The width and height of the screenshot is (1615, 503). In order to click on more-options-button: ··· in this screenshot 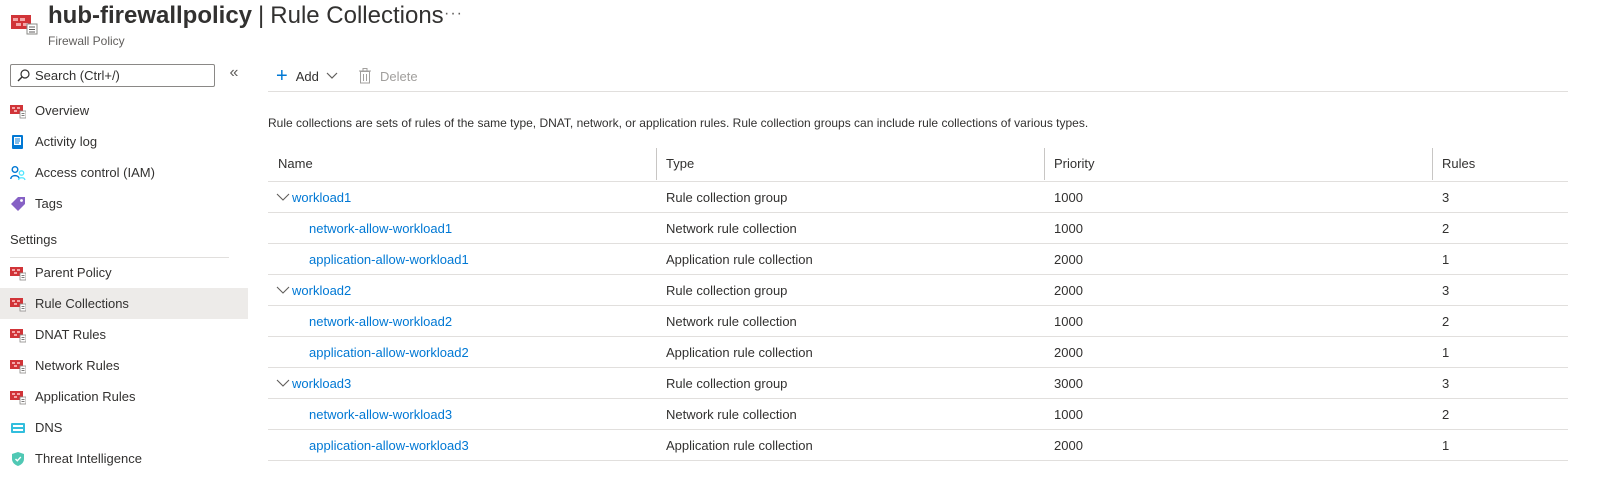, I will do `click(453, 14)`.